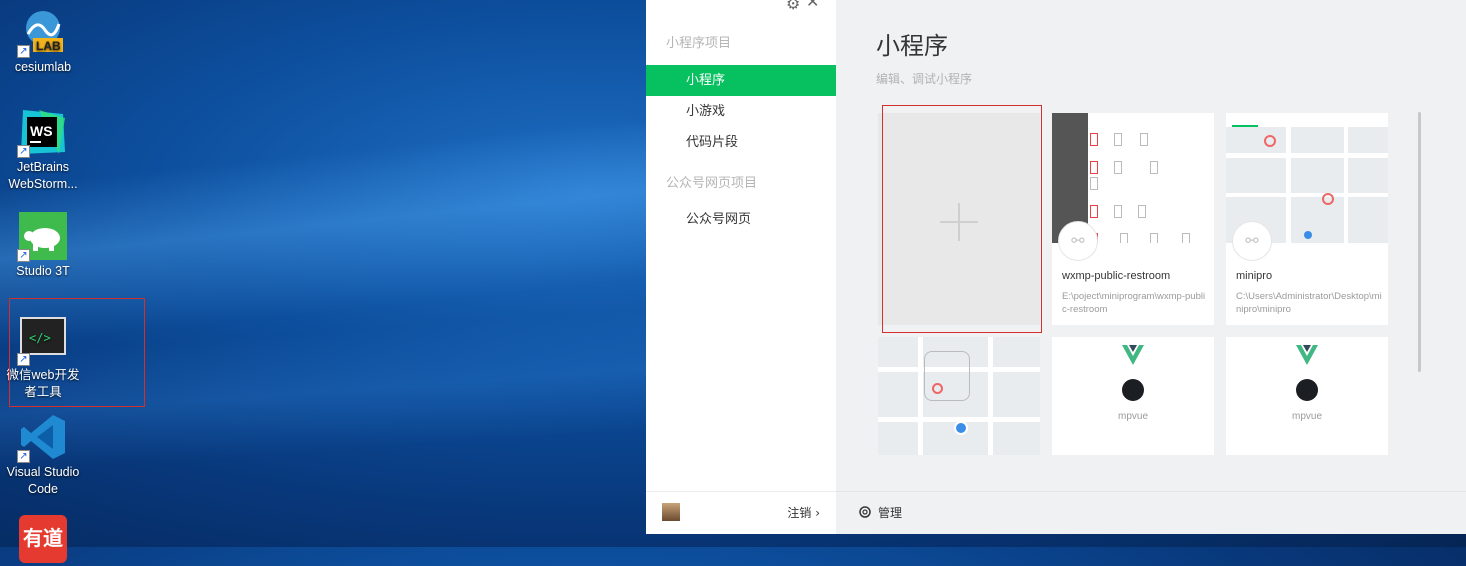  What do you see at coordinates (1151, 512) in the screenshot?
I see `footer-bar: 管理` at bounding box center [1151, 512].